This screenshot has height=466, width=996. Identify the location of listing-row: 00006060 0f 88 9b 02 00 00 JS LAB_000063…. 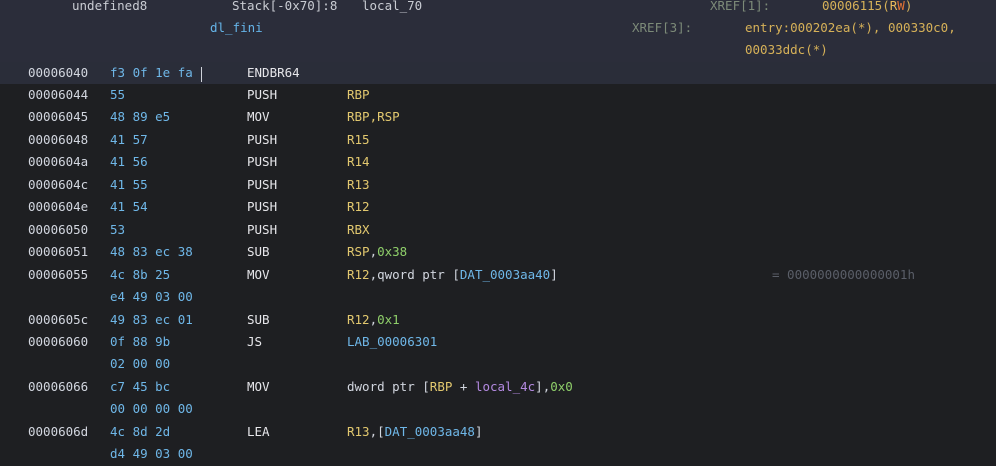
(498, 353).